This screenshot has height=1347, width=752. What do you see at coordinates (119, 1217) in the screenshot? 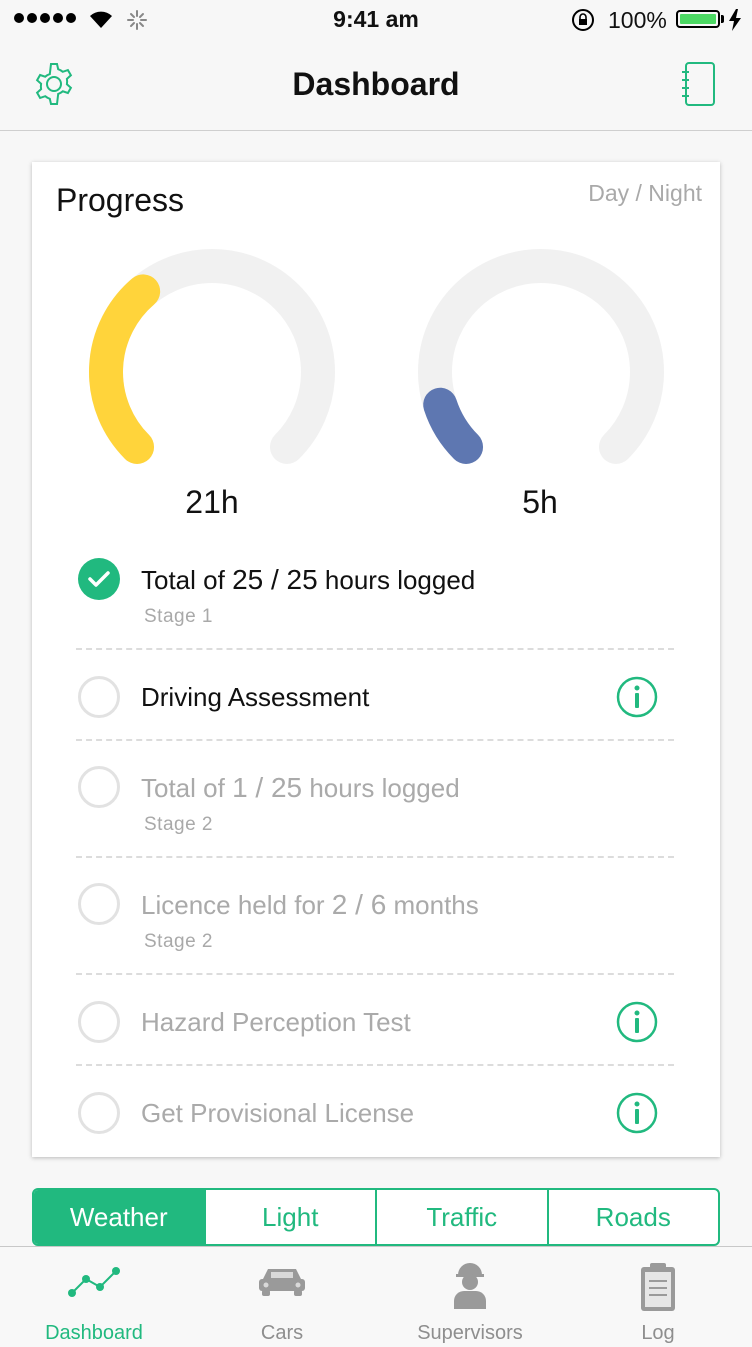
I see `segment-weather: Weather` at bounding box center [119, 1217].